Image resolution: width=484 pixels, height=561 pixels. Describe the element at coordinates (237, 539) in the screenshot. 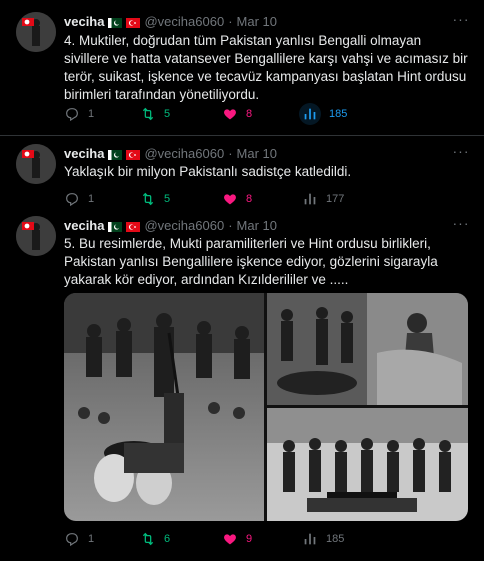

I see `like-button: 9` at that location.